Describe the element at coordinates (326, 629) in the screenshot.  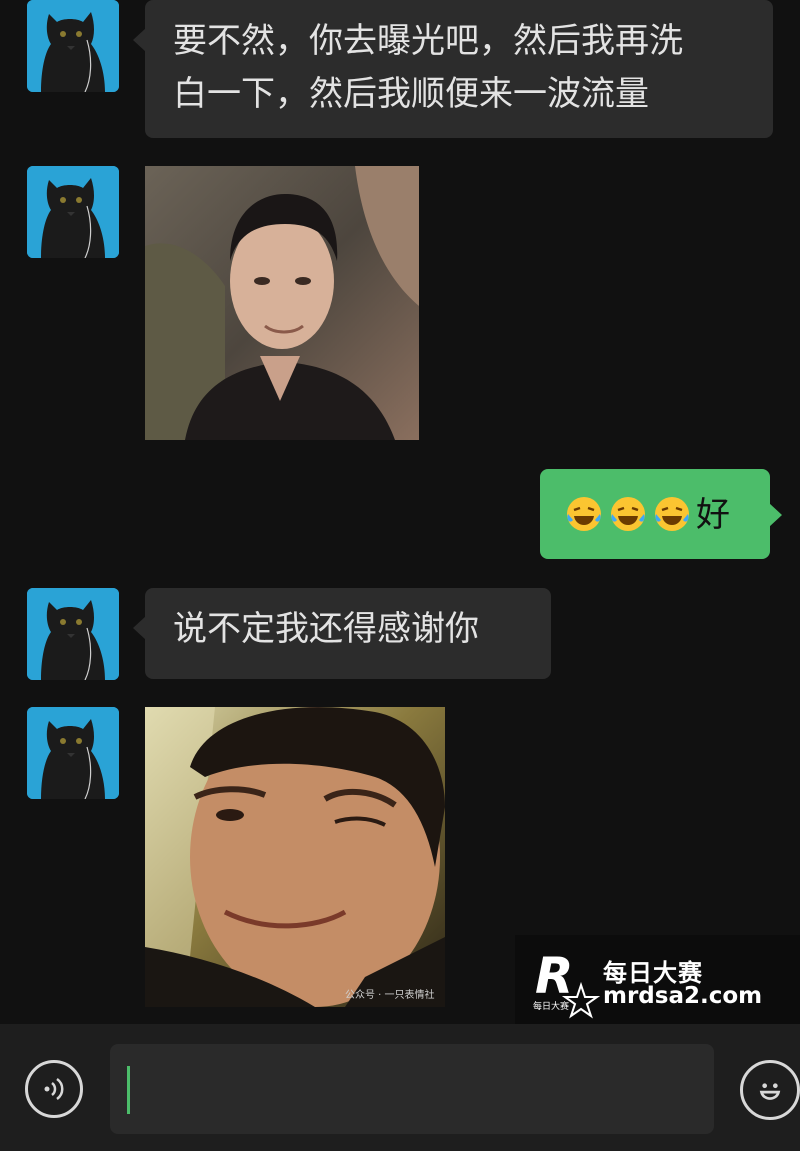
I see `message-line: 说不定我还得感谢你` at that location.